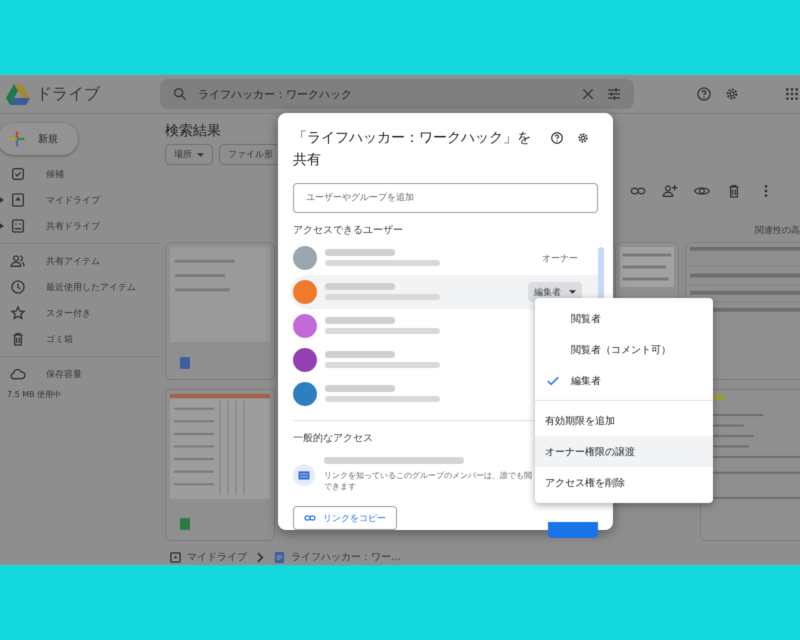 The width and height of the screenshot is (800, 640). Describe the element at coordinates (80, 226) in the screenshot. I see `sidebar-item: 共有ドライブ` at that location.